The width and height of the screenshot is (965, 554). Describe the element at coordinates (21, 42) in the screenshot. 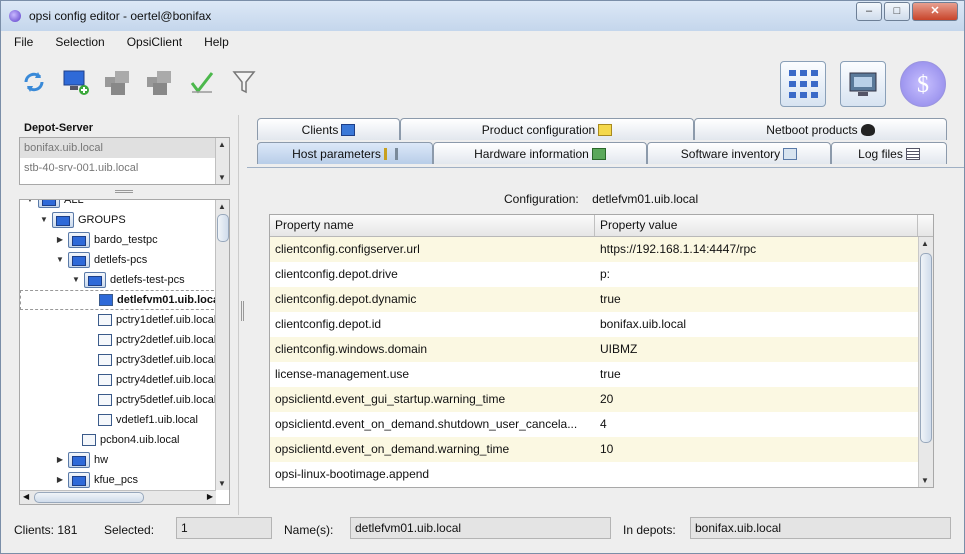

I see `menu-file: File` at that location.